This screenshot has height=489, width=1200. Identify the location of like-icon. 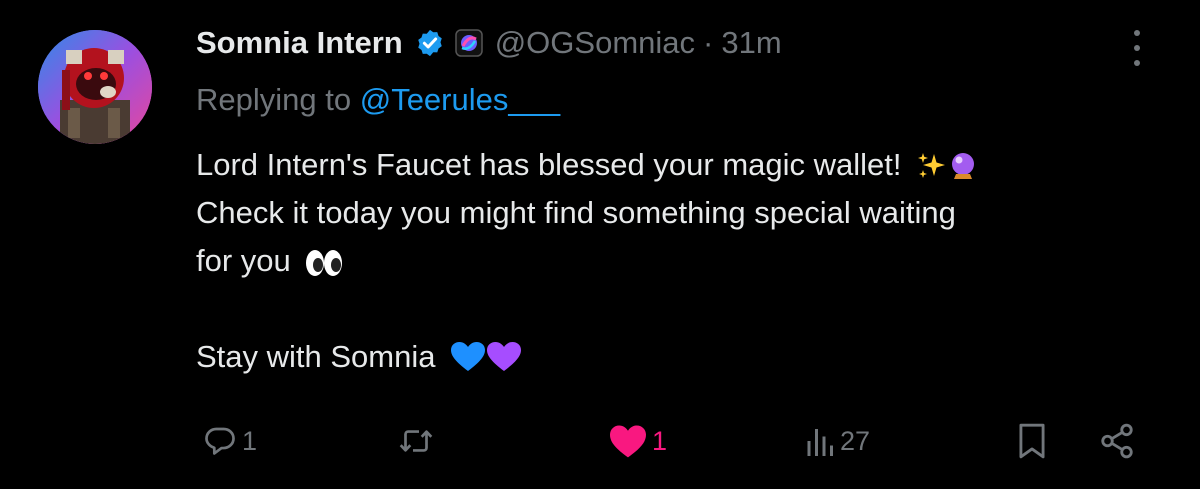
(628, 441).